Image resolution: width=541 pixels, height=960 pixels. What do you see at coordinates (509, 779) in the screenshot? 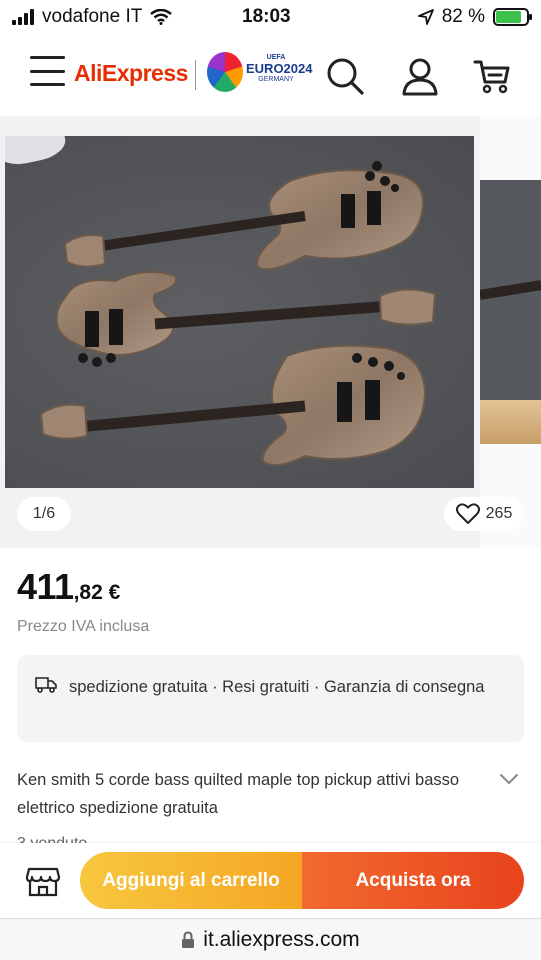
I see `chevron-down-icon` at bounding box center [509, 779].